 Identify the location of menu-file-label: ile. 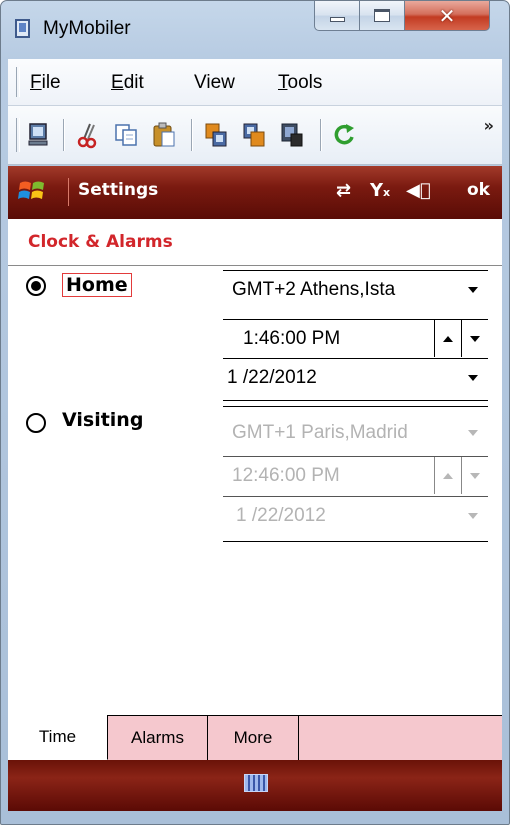
(51, 82).